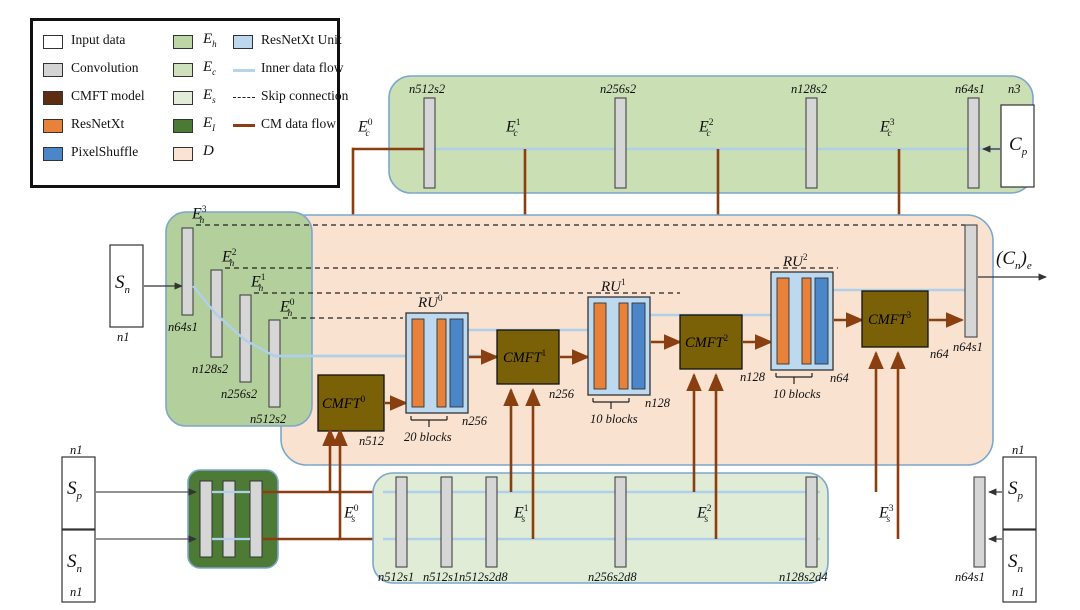  What do you see at coordinates (1014, 89) in the screenshot?
I see `ec-input-size: n3` at bounding box center [1014, 89].